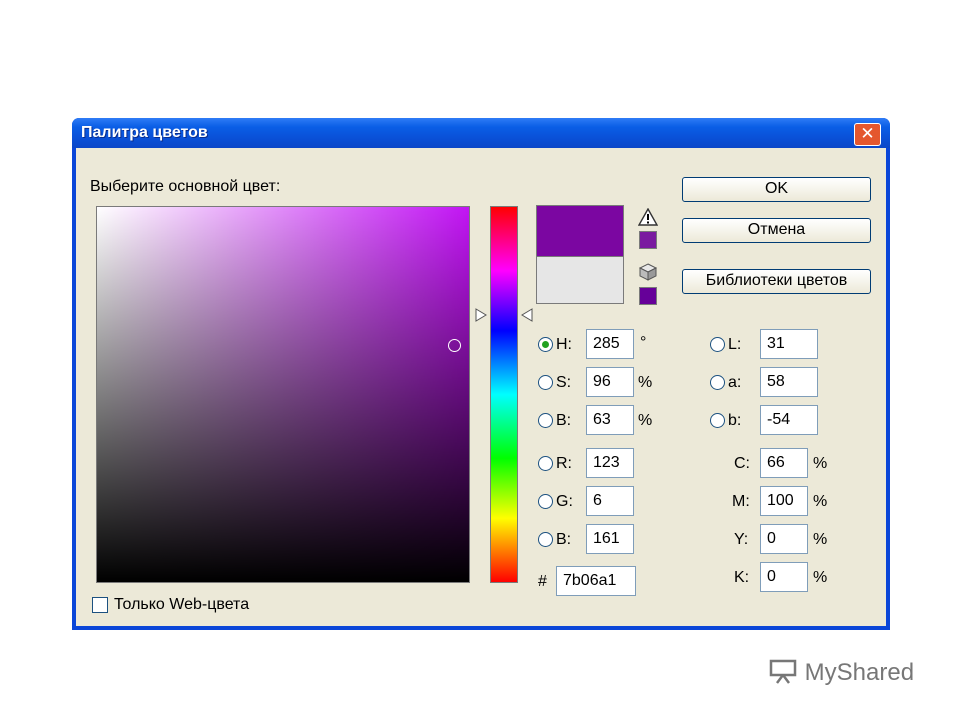 This screenshot has width=960, height=720. Describe the element at coordinates (643, 342) in the screenshot. I see `hue-unit: °` at that location.